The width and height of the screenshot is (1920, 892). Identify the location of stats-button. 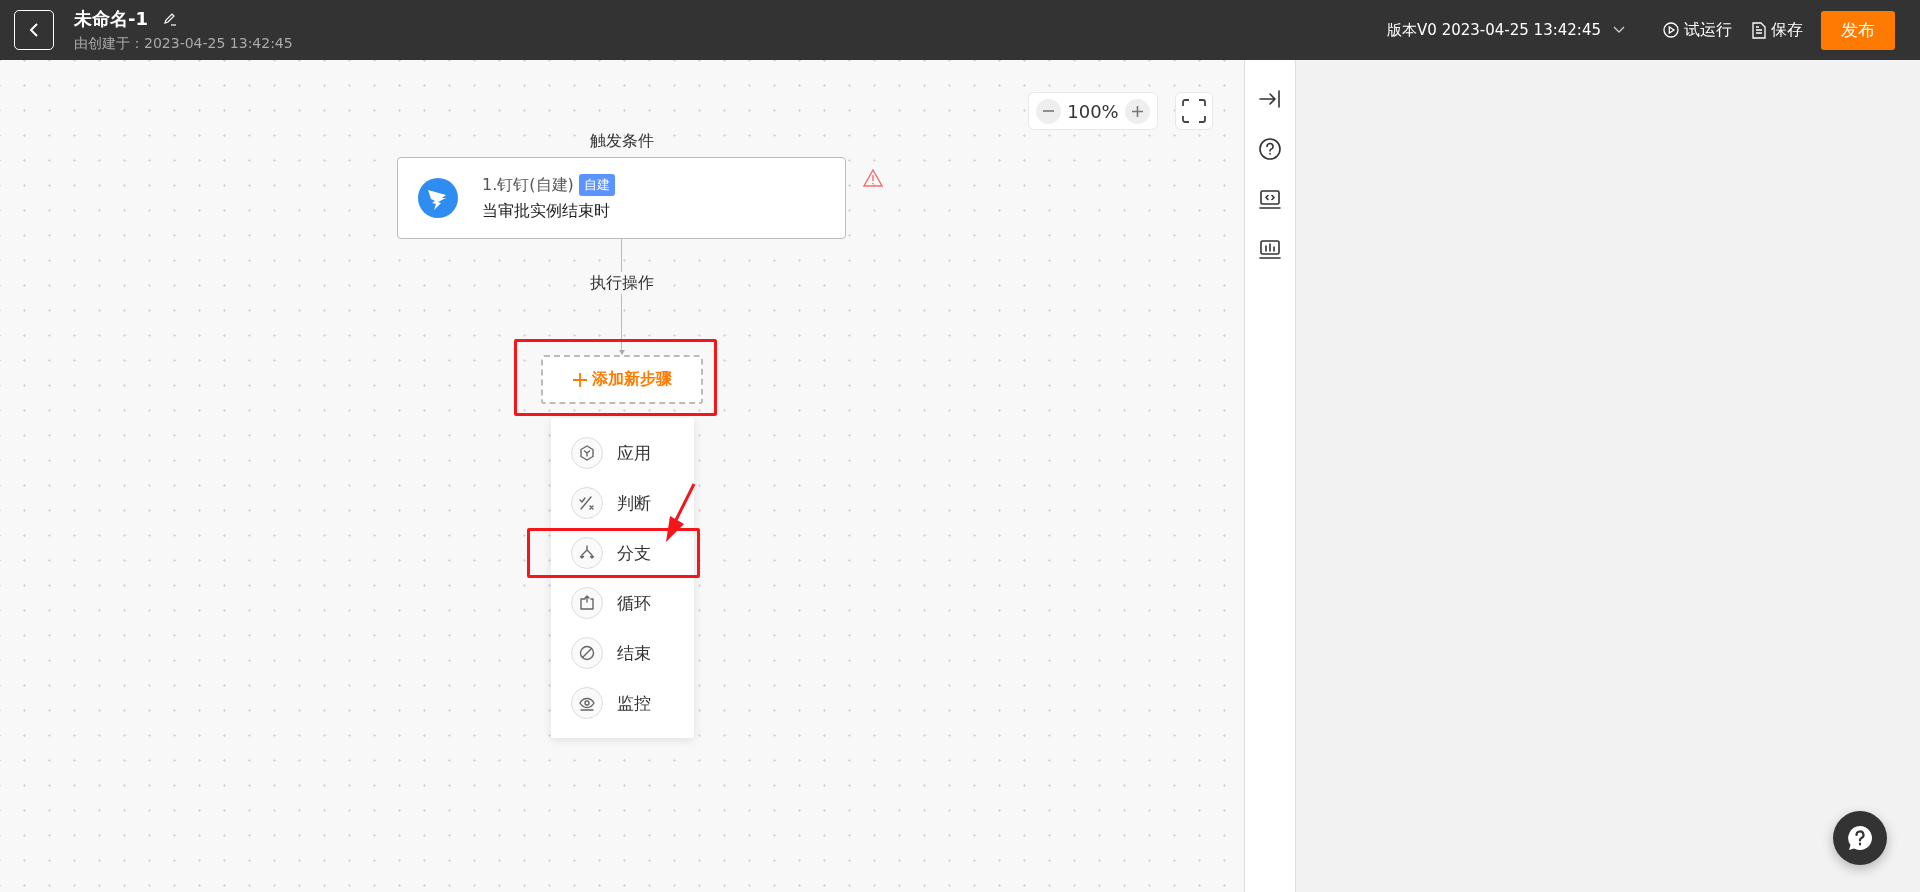
(1270, 250).